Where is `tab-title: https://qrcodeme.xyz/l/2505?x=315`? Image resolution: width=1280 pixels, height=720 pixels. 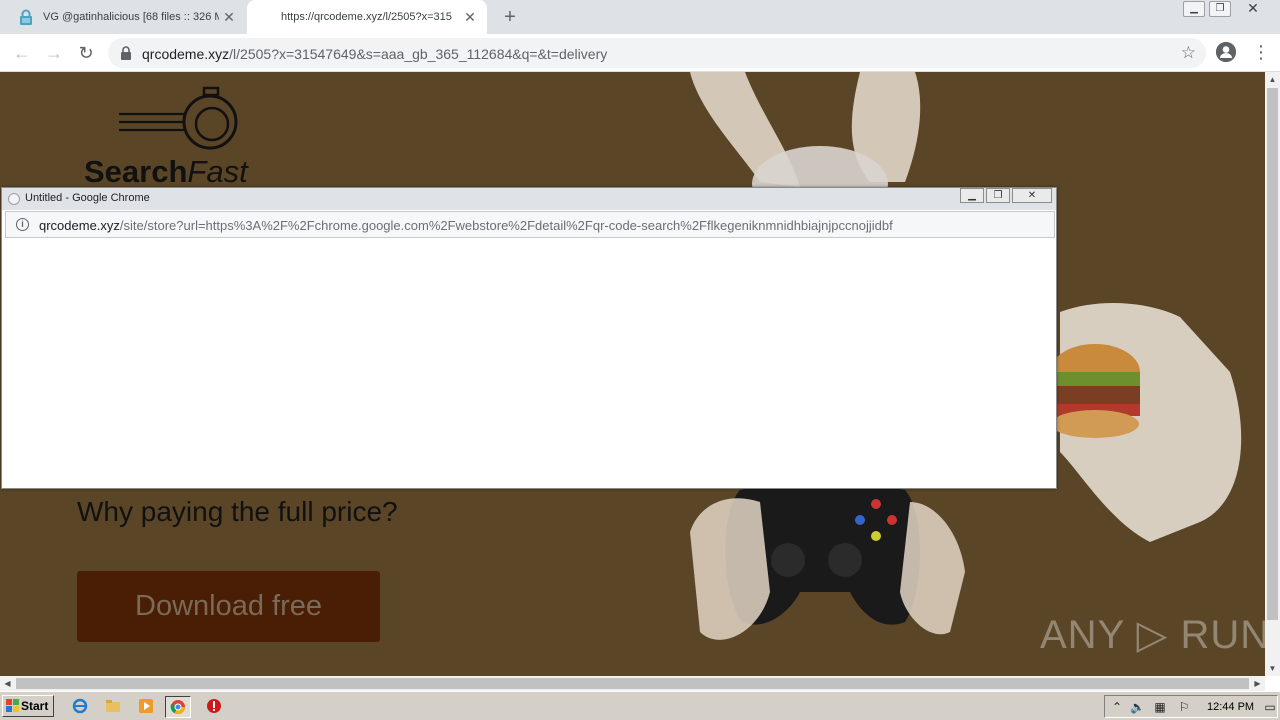
tab-title: https://qrcodeme.xyz/l/2505?x=315 is located at coordinates (366, 17).